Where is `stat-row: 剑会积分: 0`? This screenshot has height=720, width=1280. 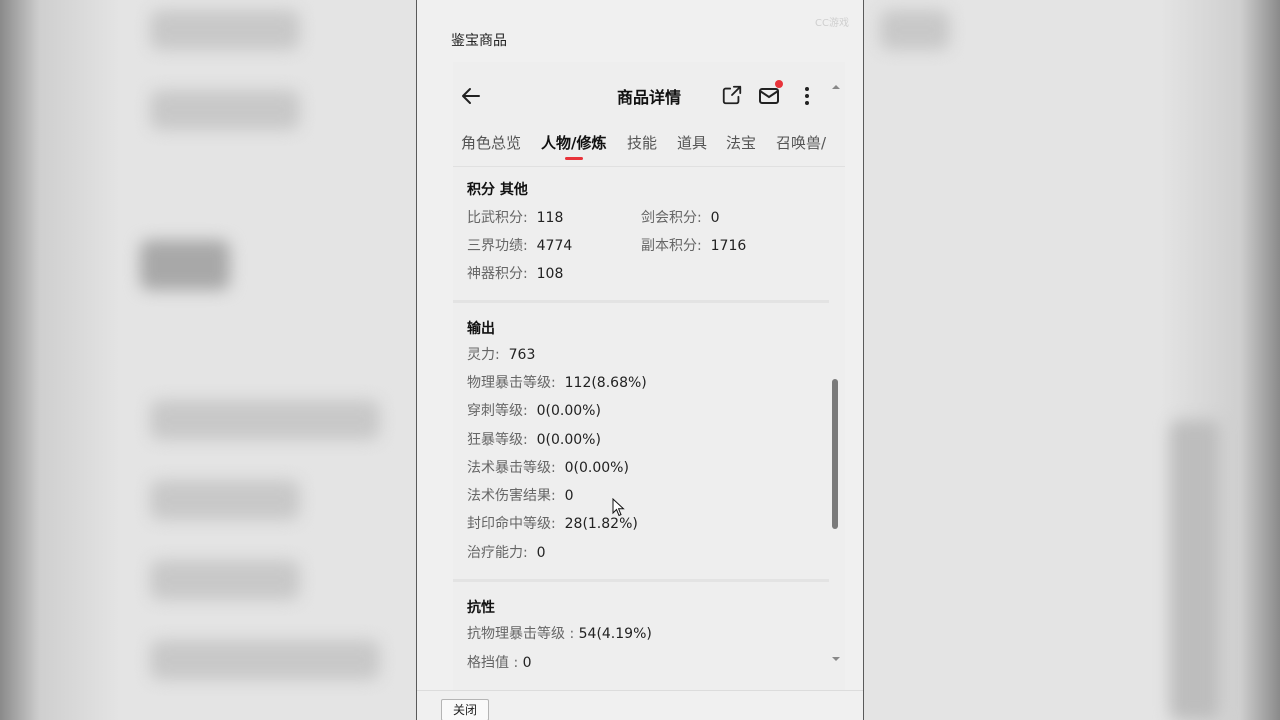
stat-row: 剑会积分: 0 is located at coordinates (680, 218).